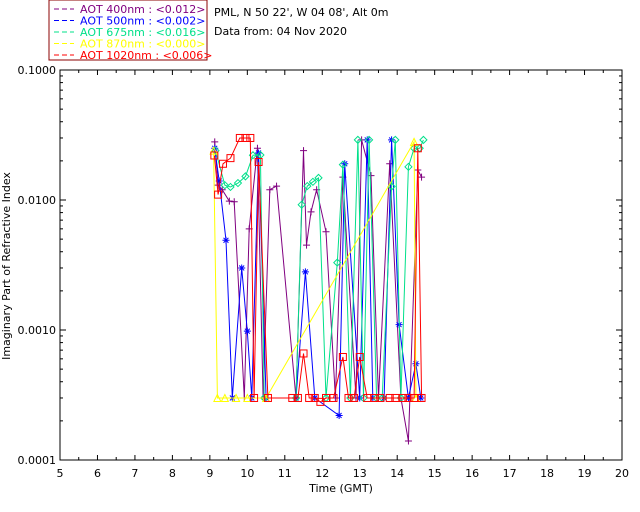  Describe the element at coordinates (301, 12) in the screenshot. I see `location-text: PML, N 50 22', W 04 08', Alt 0m` at that location.